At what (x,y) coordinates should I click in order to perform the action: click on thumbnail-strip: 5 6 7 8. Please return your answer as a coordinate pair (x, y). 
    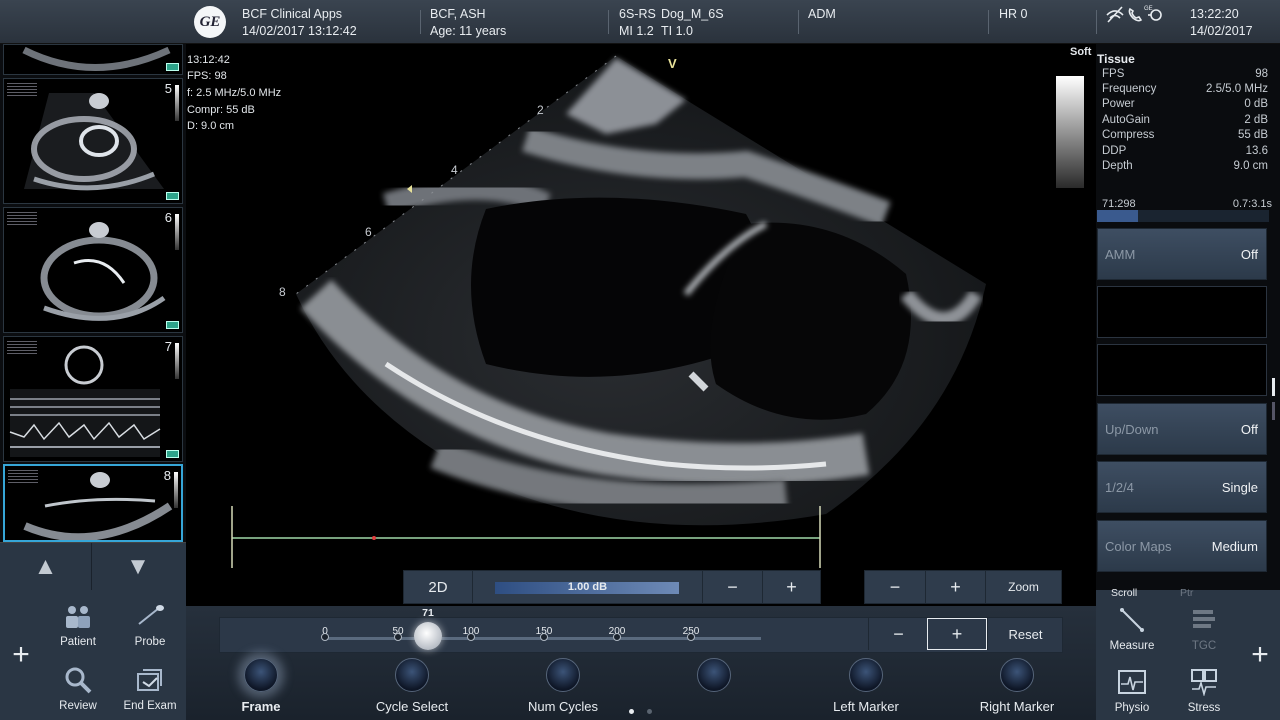
    Looking at the image, I should click on (93, 293).